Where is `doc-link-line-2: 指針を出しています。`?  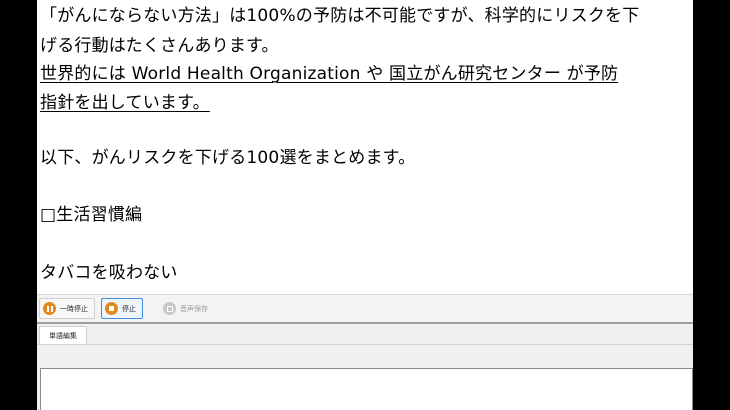
doc-link-line-2: 指針を出しています。 is located at coordinates (125, 103).